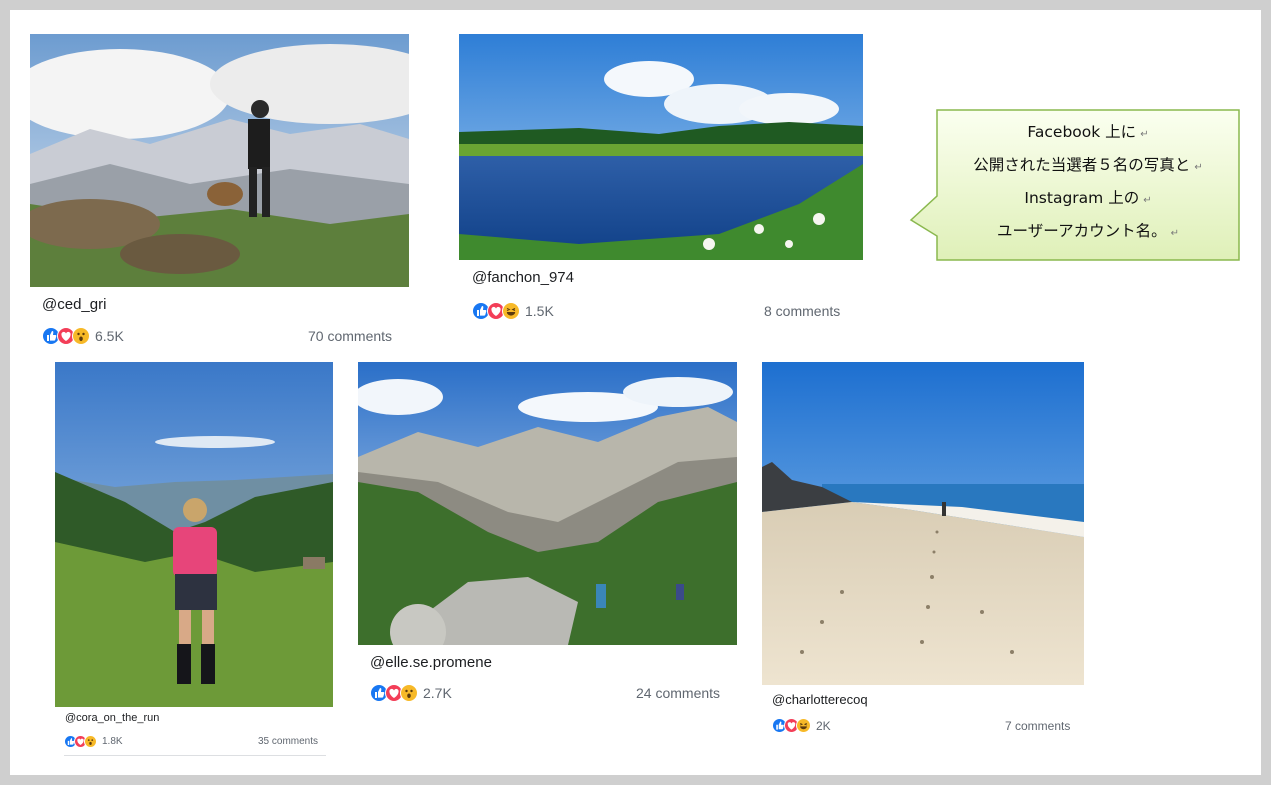  Describe the element at coordinates (539, 311) in the screenshot. I see `reaction-count: 1.5K` at that location.